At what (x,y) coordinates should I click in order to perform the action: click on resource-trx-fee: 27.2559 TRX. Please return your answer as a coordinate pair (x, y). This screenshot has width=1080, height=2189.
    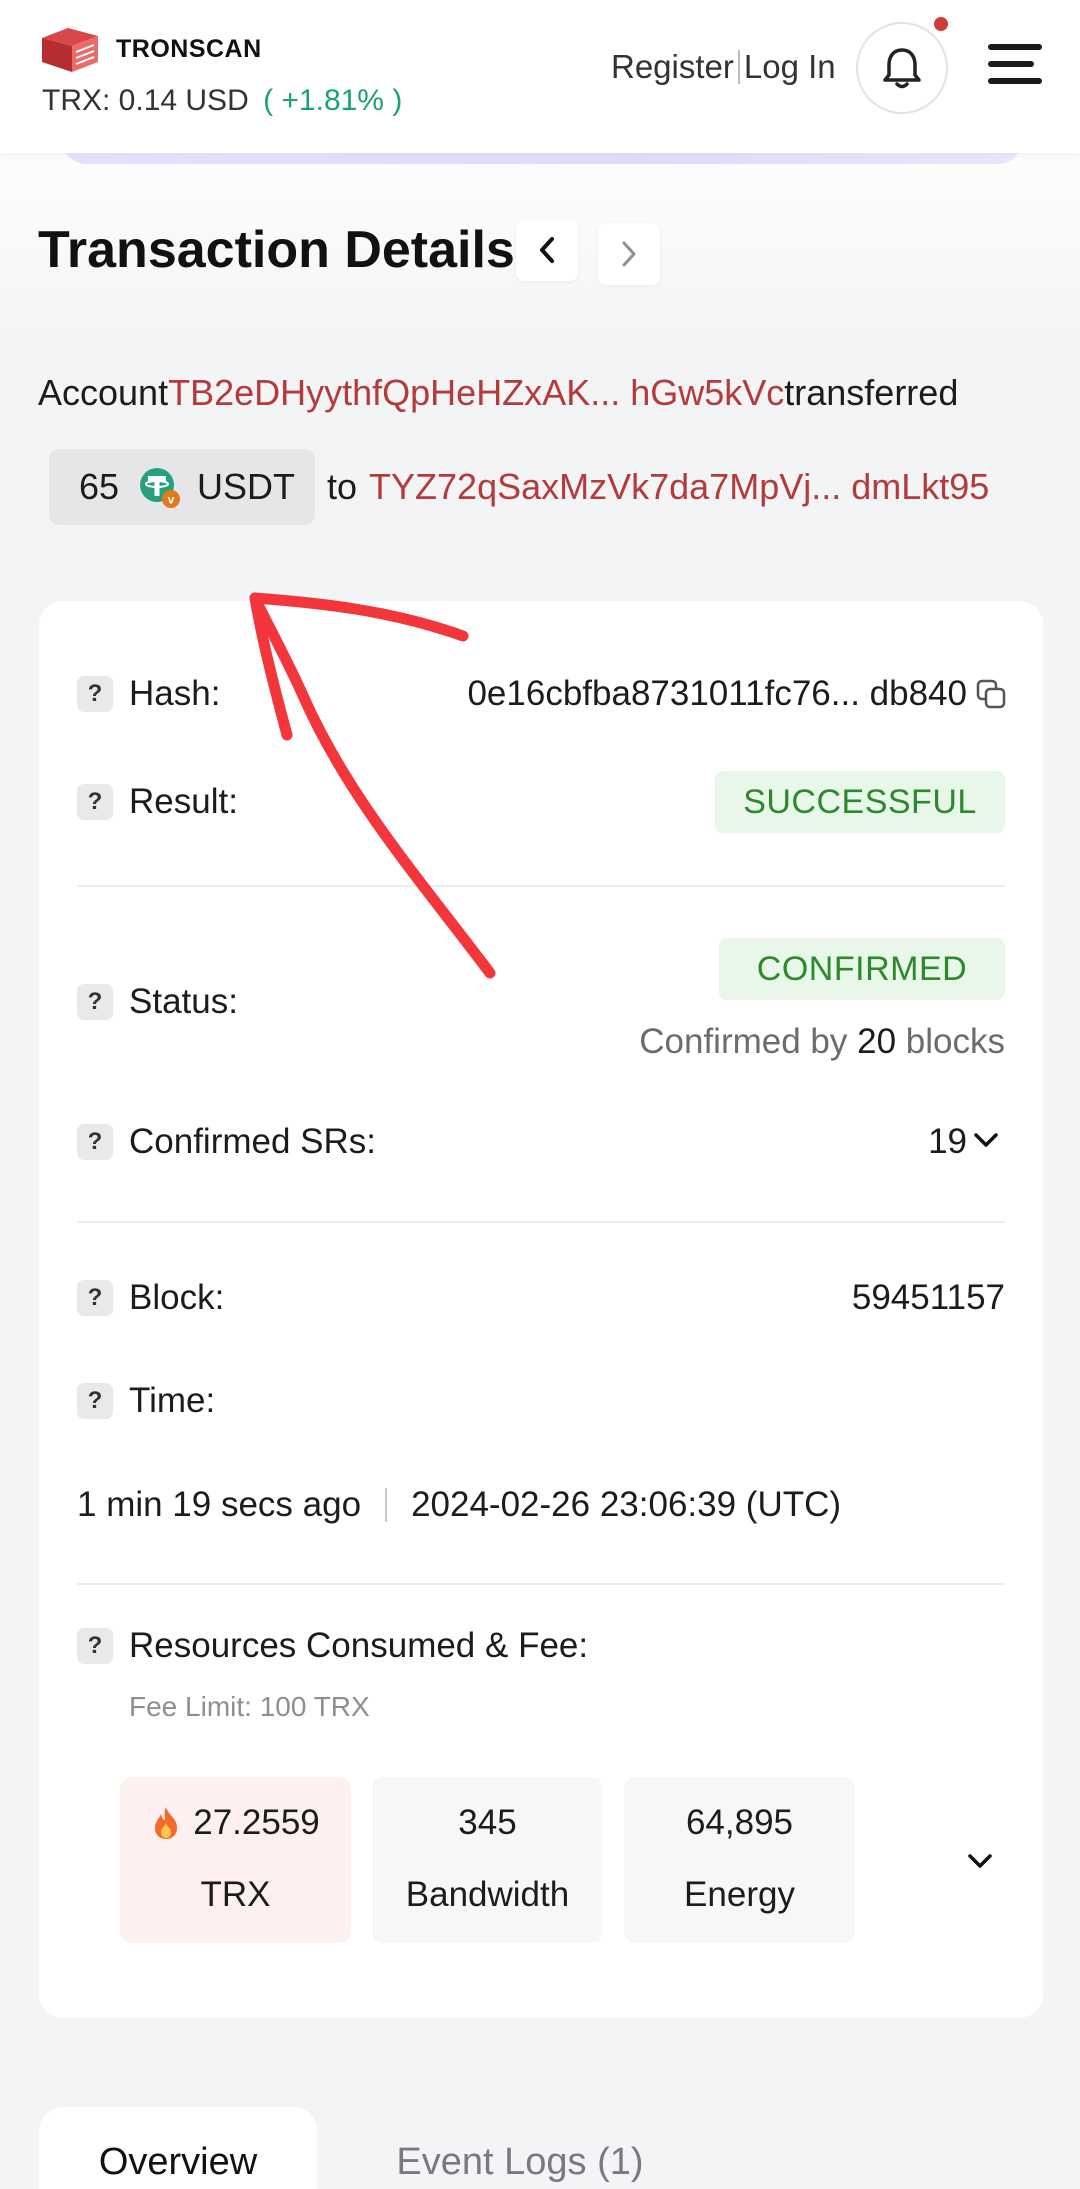
    Looking at the image, I should click on (235, 1860).